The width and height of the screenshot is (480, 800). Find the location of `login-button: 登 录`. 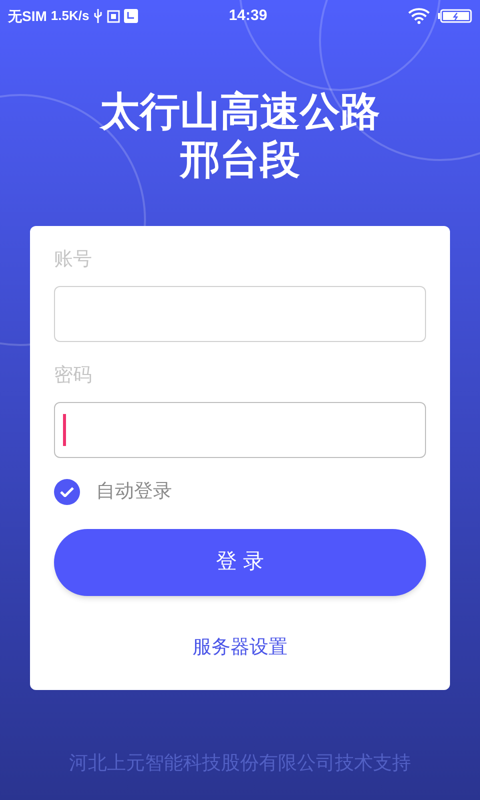

login-button: 登 录 is located at coordinates (240, 562).